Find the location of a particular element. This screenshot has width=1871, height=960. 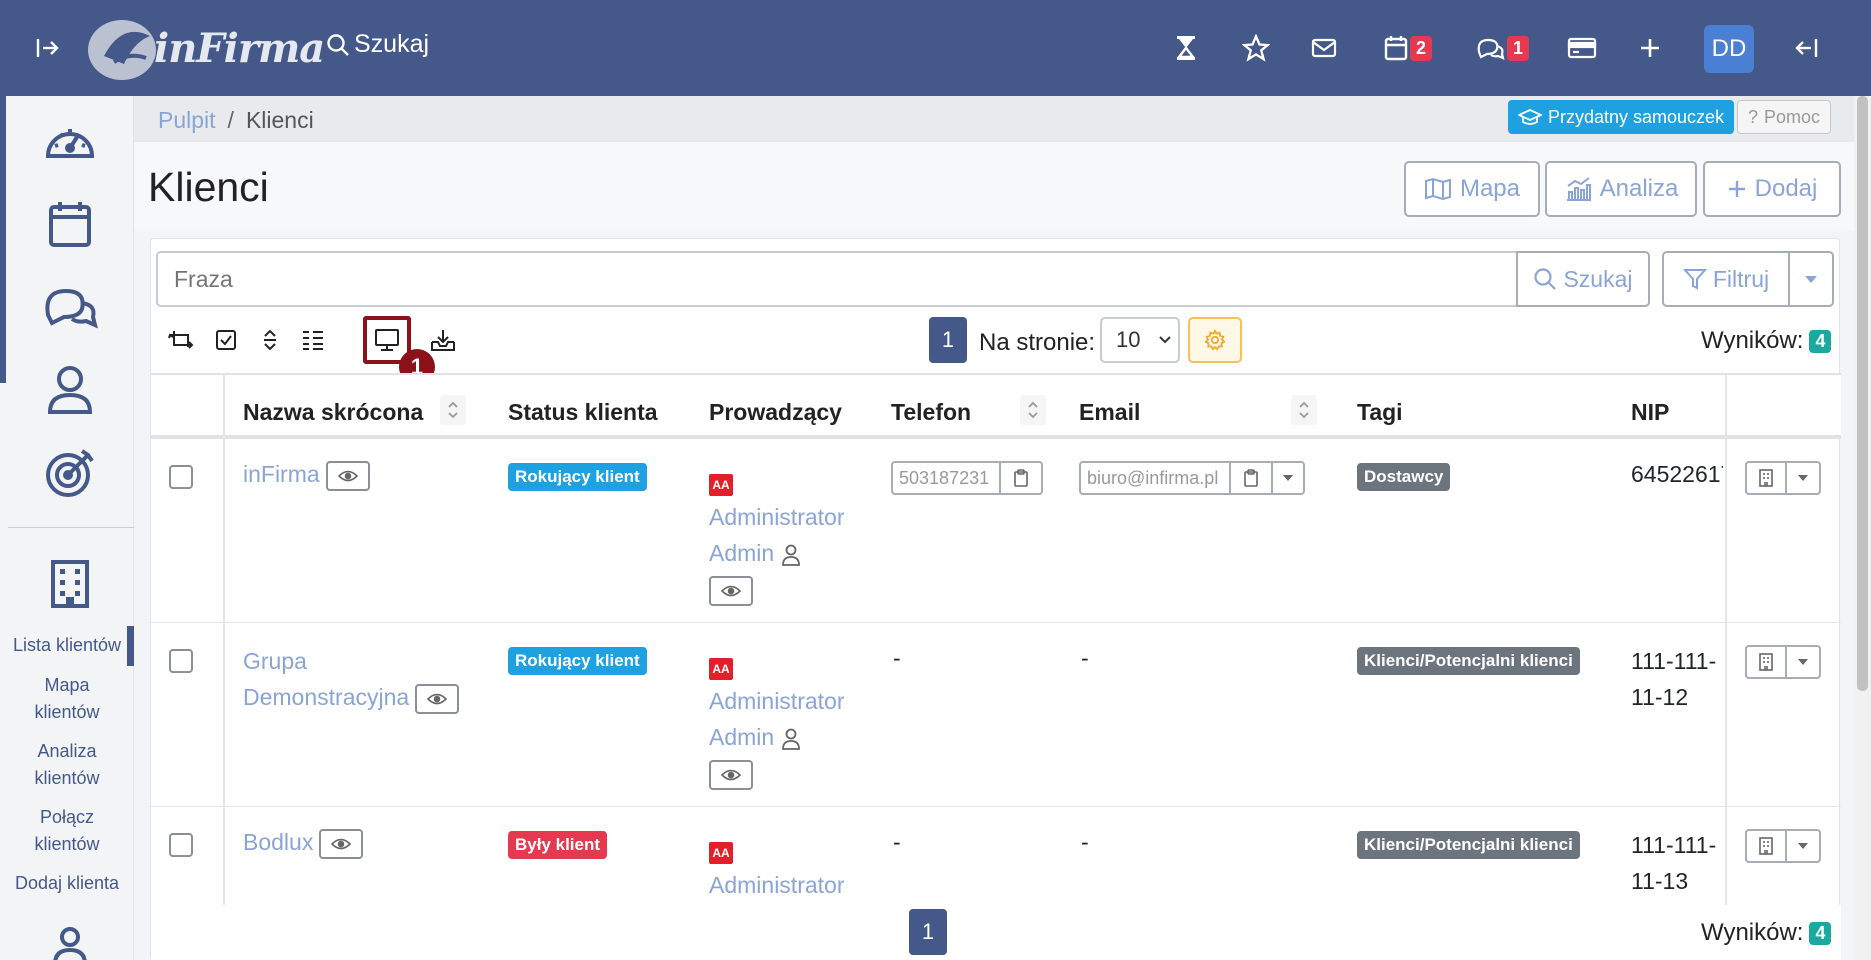

client-name-link: inFirma is located at coordinates (281, 474).